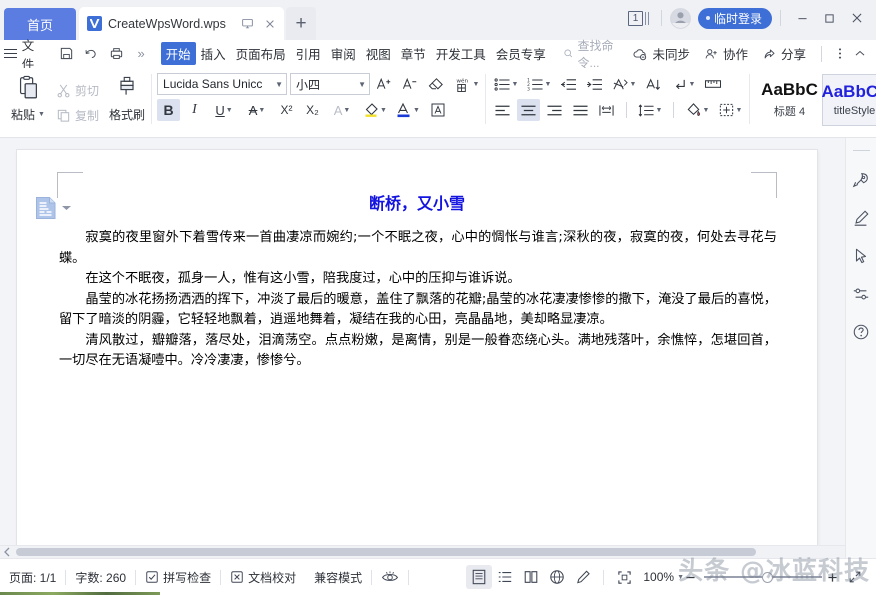 This screenshot has width=876, height=595. What do you see at coordinates (848, 100) in the screenshot?
I see `style-titlestyle: AaBbCc titleStyle` at bounding box center [848, 100].